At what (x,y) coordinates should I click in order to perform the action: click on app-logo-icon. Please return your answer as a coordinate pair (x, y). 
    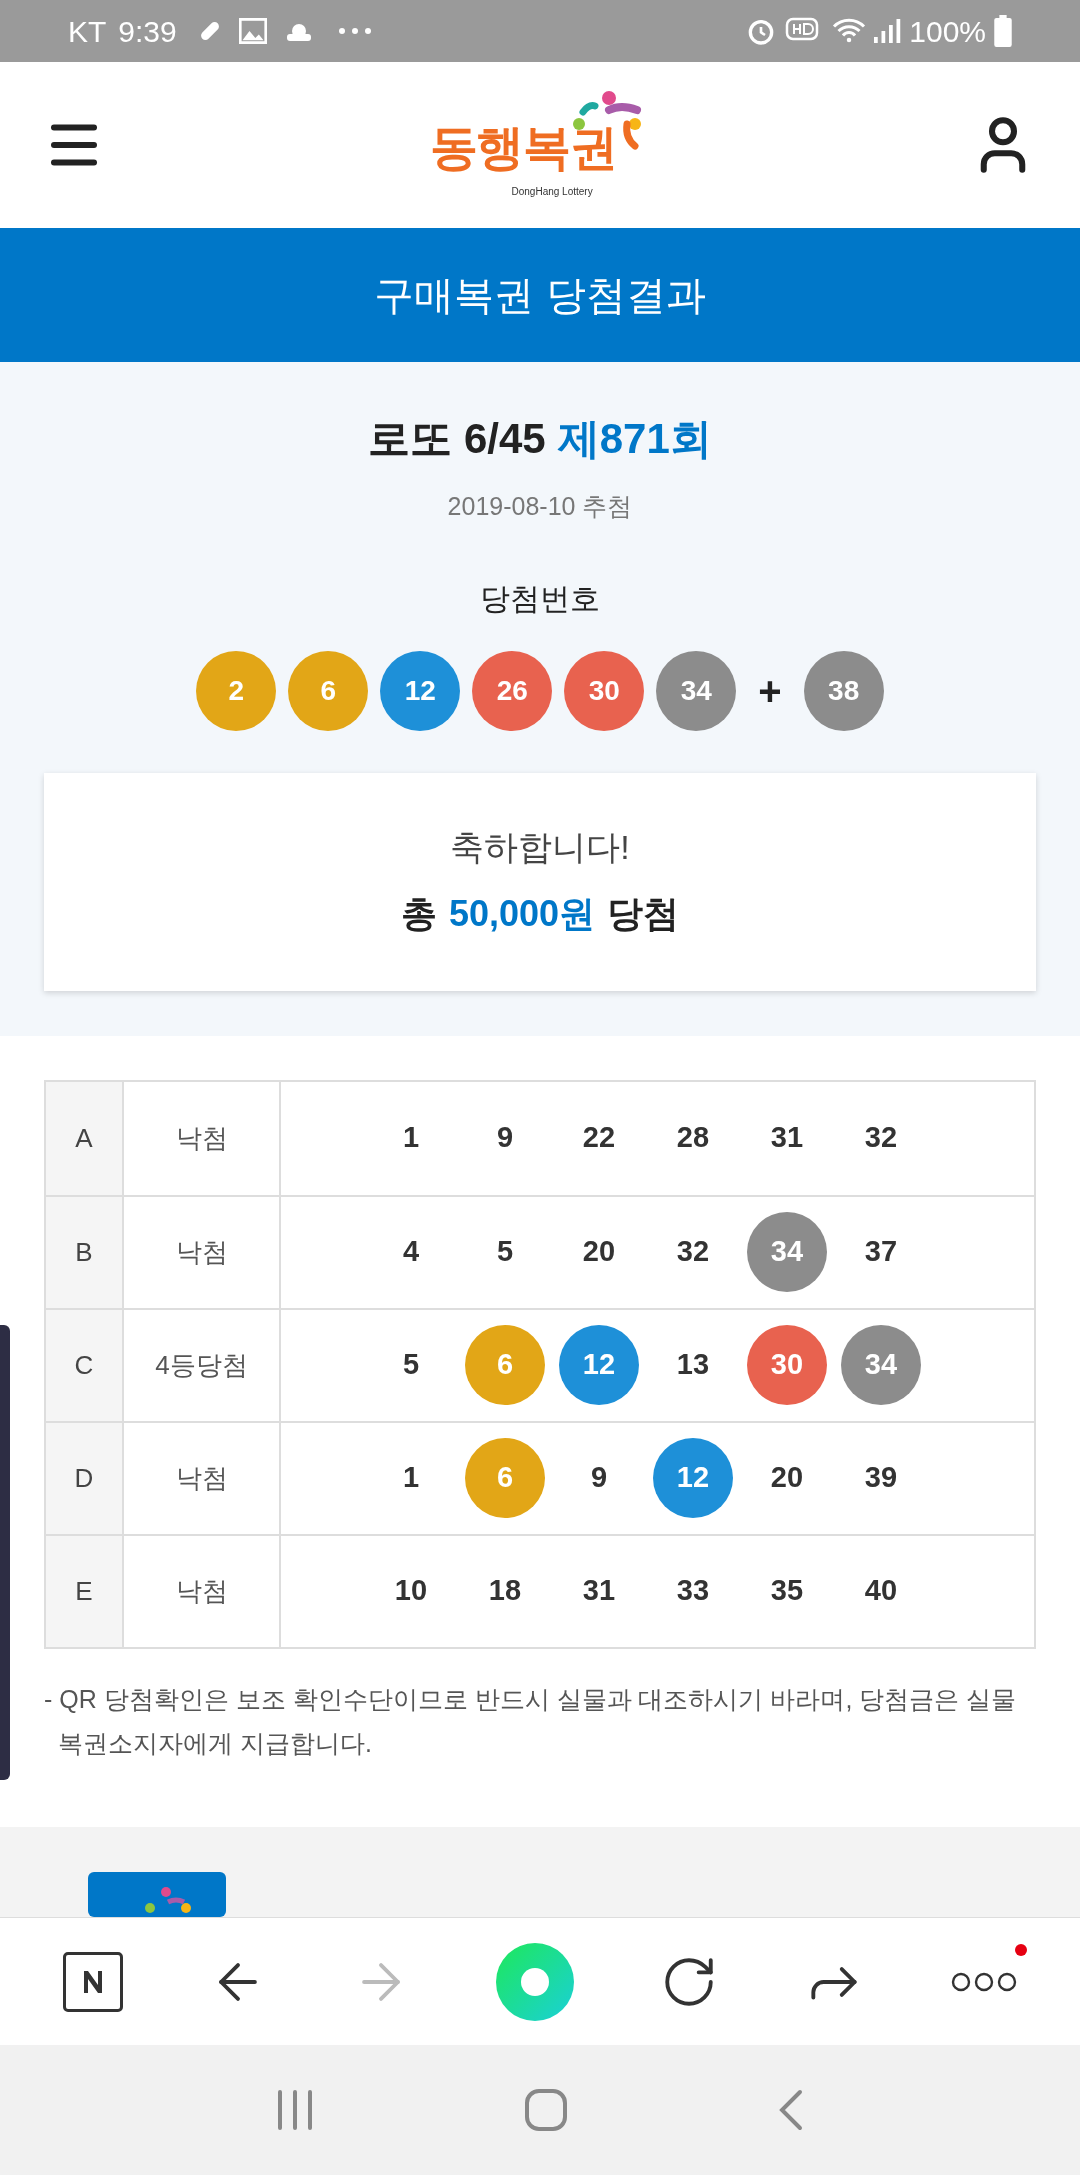
    Looking at the image, I should click on (157, 1894).